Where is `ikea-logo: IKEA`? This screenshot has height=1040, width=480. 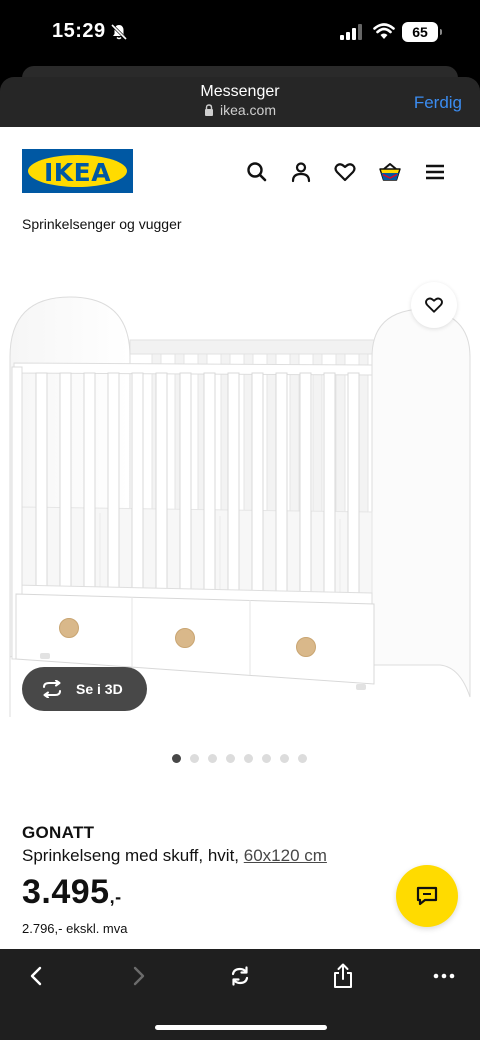
ikea-logo: IKEA is located at coordinates (77, 171).